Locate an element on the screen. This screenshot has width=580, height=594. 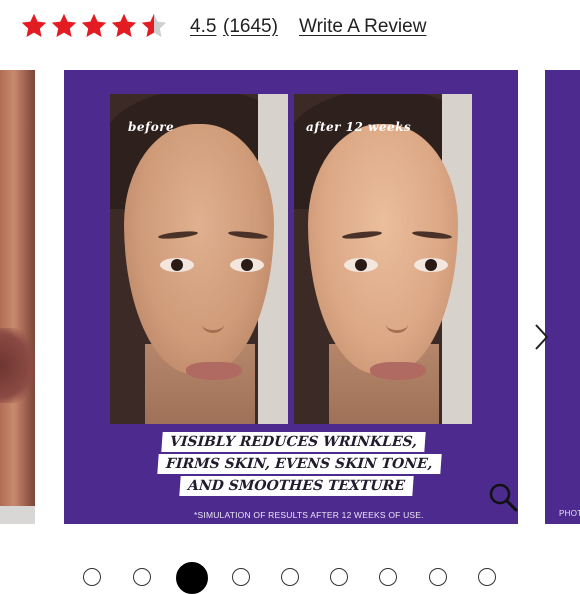
headline-line: AND SMOOTHES TEXTURE is located at coordinates (296, 486).